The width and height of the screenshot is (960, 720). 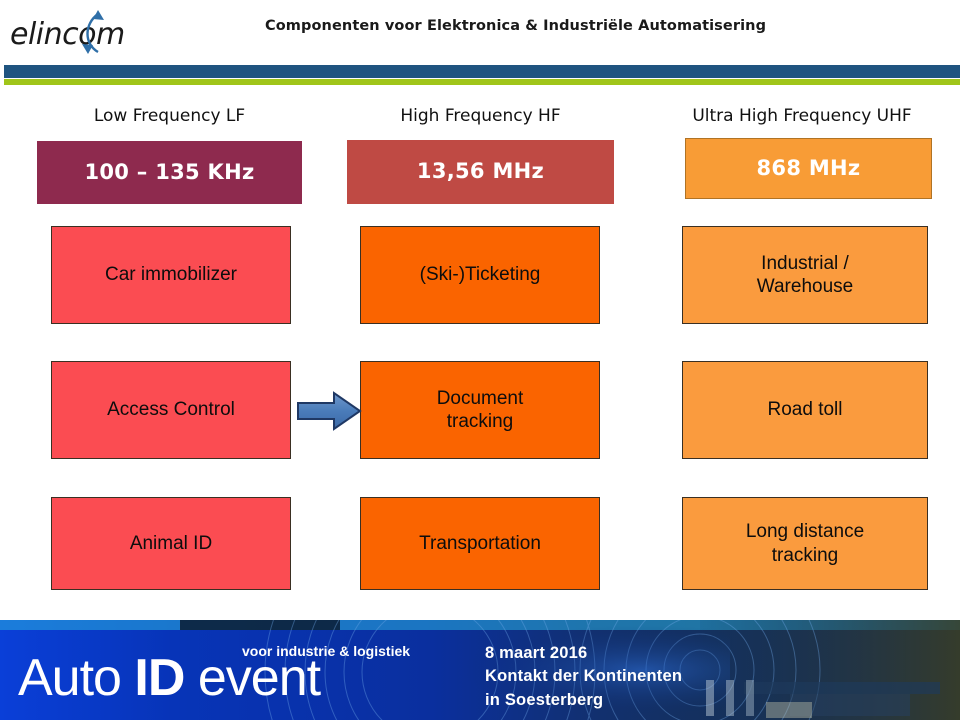 What do you see at coordinates (482, 71) in the screenshot?
I see `header-blue-divider` at bounding box center [482, 71].